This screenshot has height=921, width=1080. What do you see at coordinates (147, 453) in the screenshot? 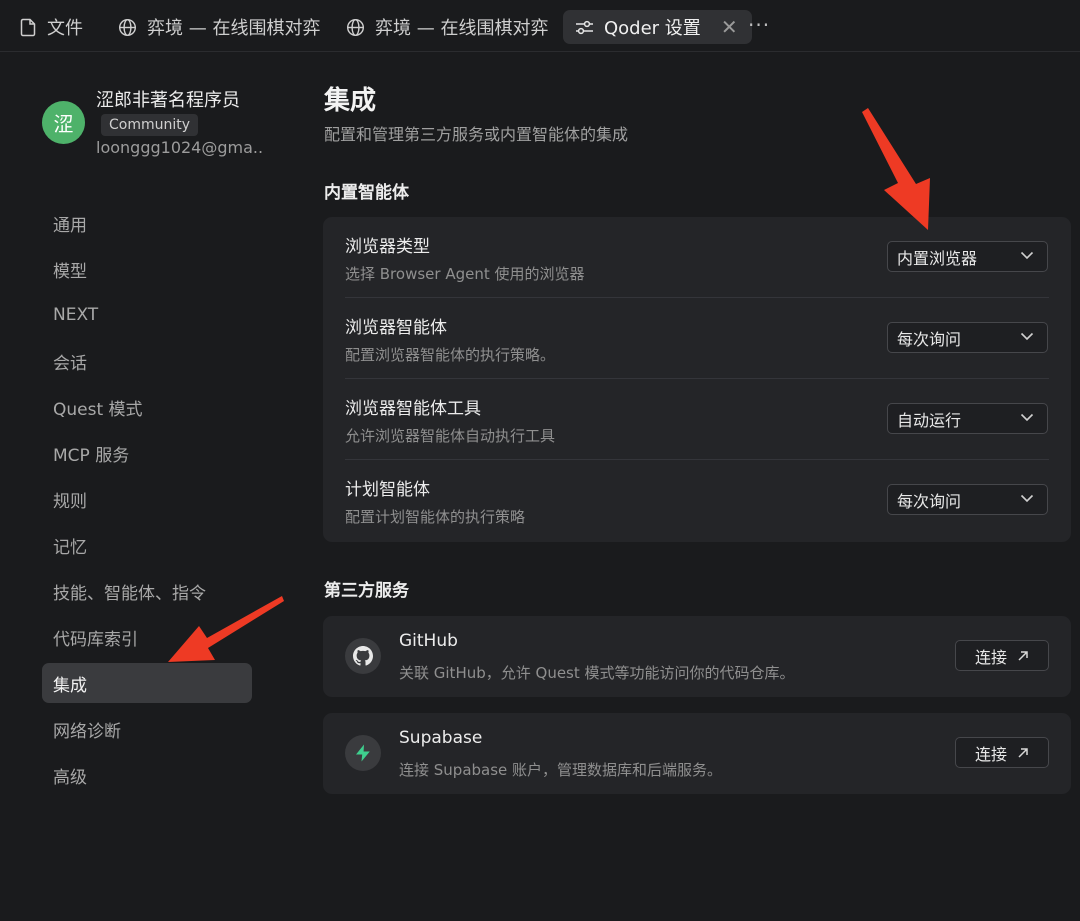
I see `nav-item-mcp: MCP 服务` at bounding box center [147, 453].